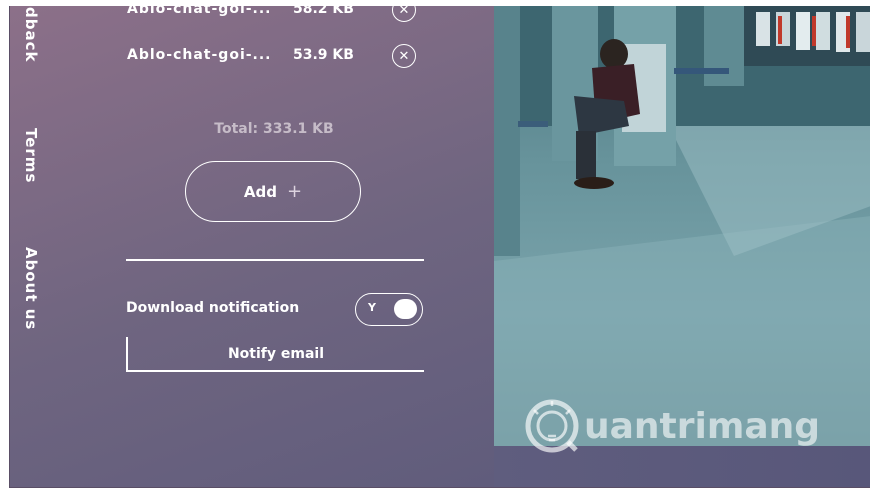 Image resolution: width=870 pixels, height=488 pixels. I want to click on total-size: Total: 333.1 KB, so click(274, 129).